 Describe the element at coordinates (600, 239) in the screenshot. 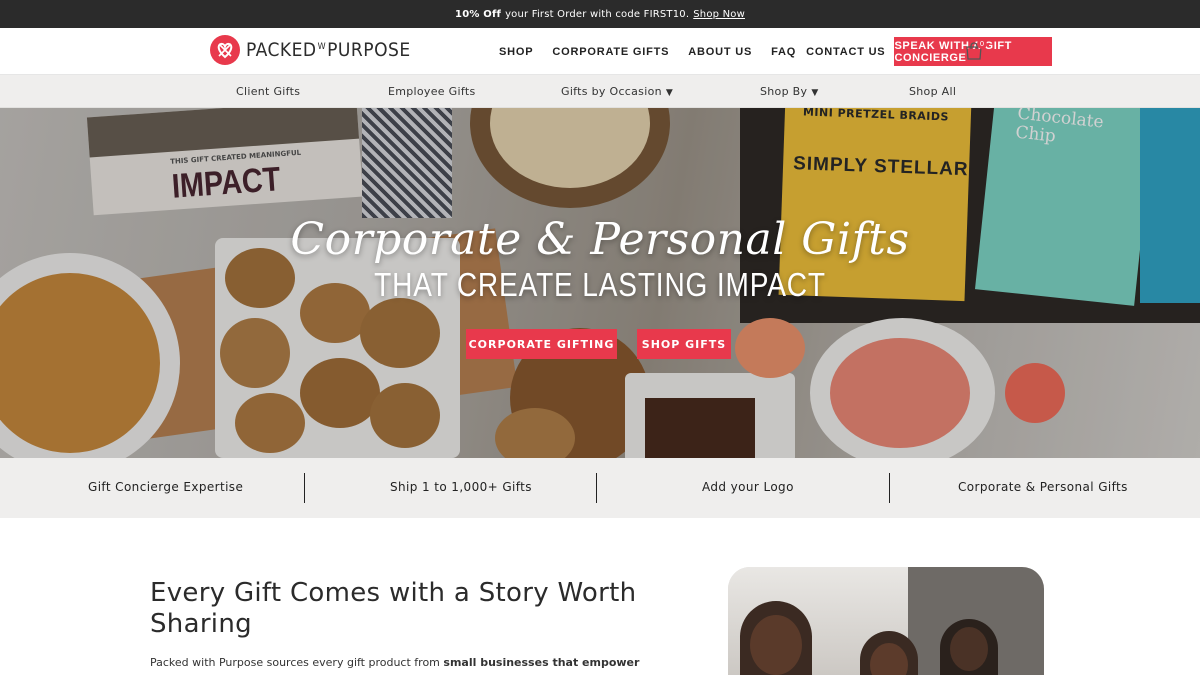

I see `hero-title: Corporate & Personal Gifts` at that location.